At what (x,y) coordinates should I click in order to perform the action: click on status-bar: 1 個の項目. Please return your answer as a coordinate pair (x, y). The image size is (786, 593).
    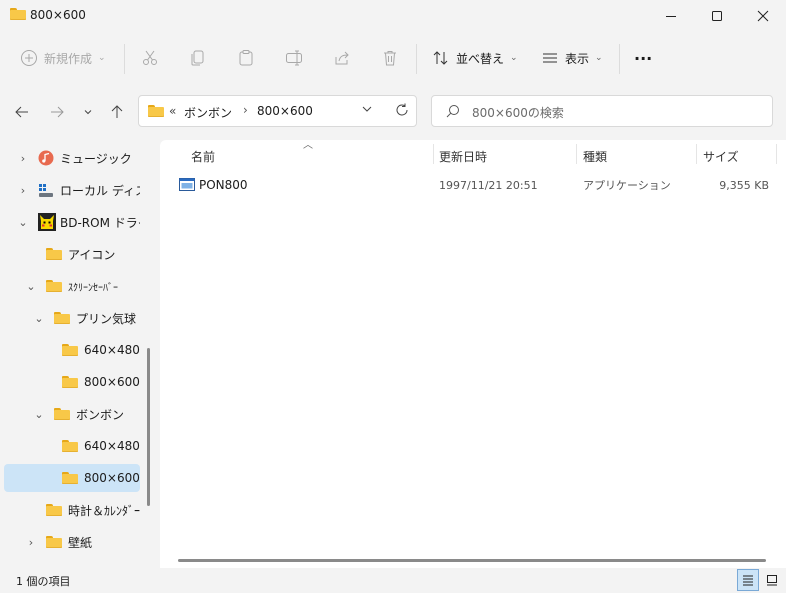
    Looking at the image, I should click on (393, 580).